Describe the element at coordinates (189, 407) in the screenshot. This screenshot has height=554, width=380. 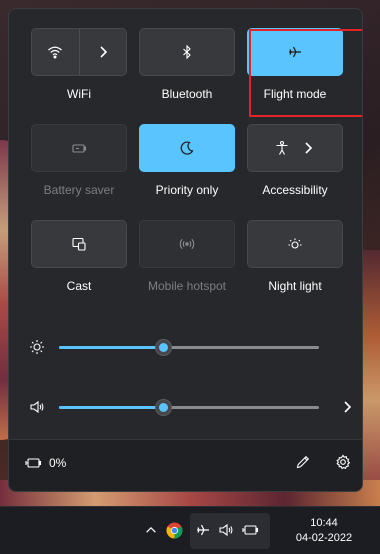
I see `volume-slider` at that location.